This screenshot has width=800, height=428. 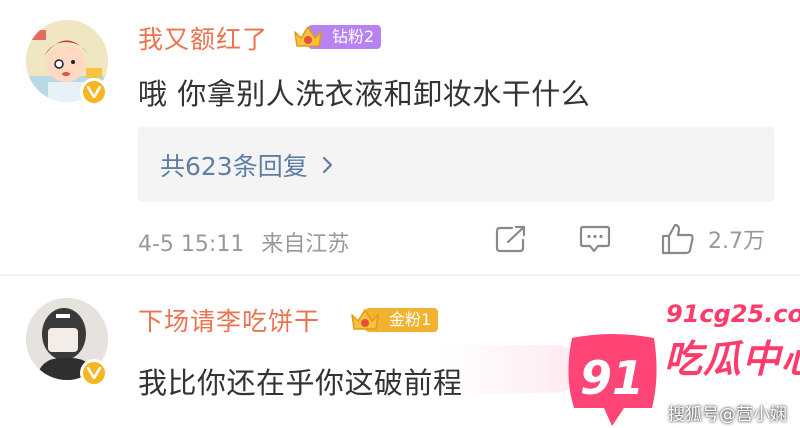 What do you see at coordinates (203, 38) in the screenshot?
I see `username: 我又额红了` at bounding box center [203, 38].